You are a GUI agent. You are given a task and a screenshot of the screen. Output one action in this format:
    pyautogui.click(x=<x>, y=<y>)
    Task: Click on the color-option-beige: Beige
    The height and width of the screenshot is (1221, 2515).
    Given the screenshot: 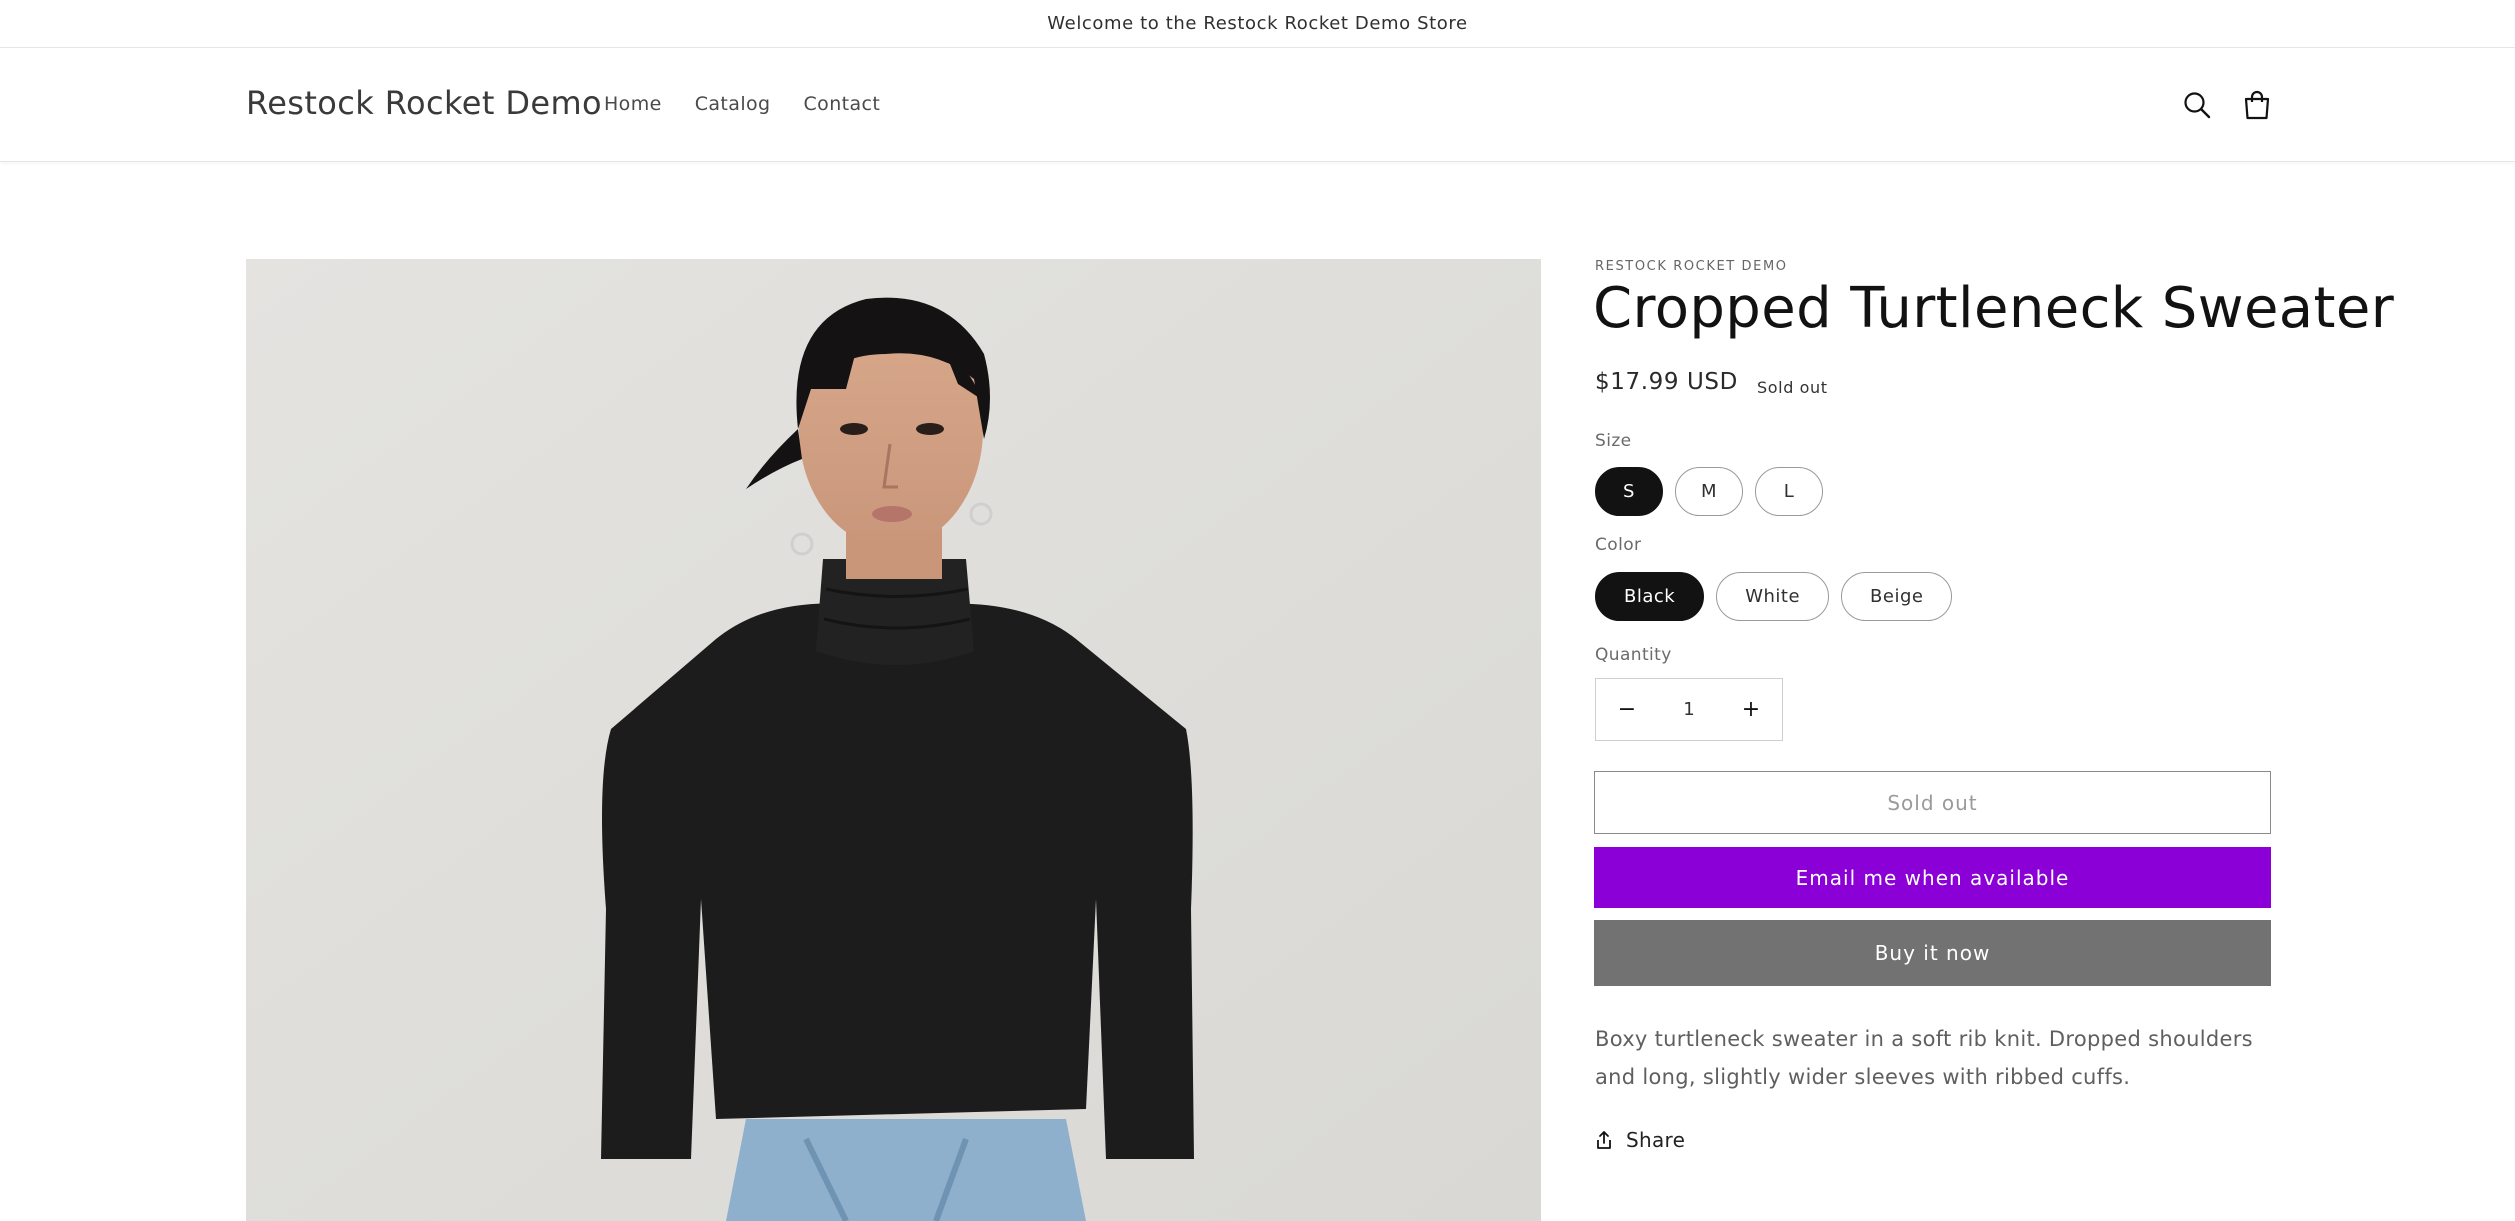 What is the action you would take?
    pyautogui.click(x=1897, y=596)
    